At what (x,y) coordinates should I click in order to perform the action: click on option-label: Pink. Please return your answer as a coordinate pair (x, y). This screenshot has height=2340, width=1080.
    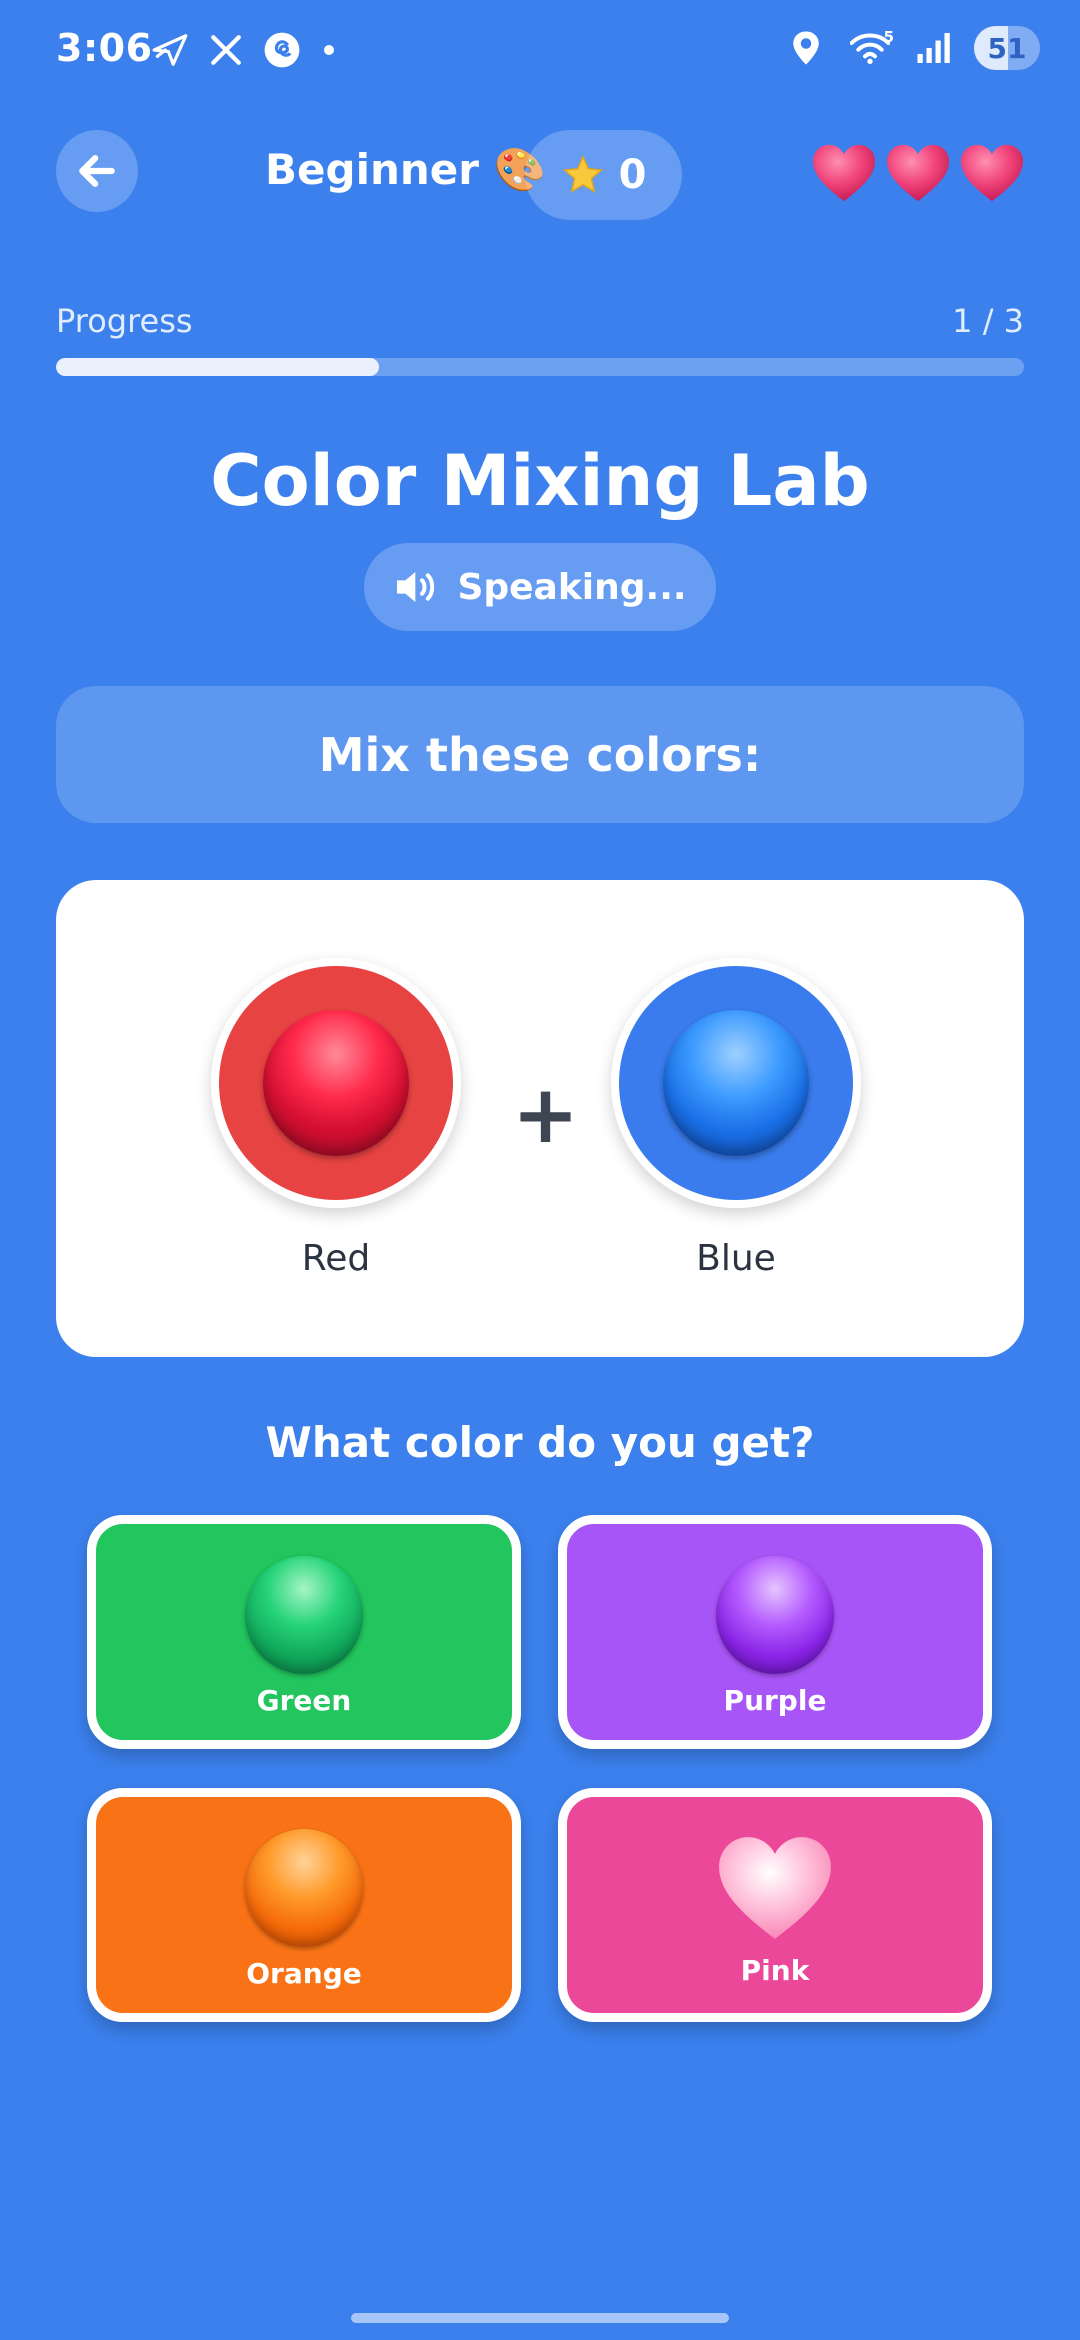
    Looking at the image, I should click on (775, 1970).